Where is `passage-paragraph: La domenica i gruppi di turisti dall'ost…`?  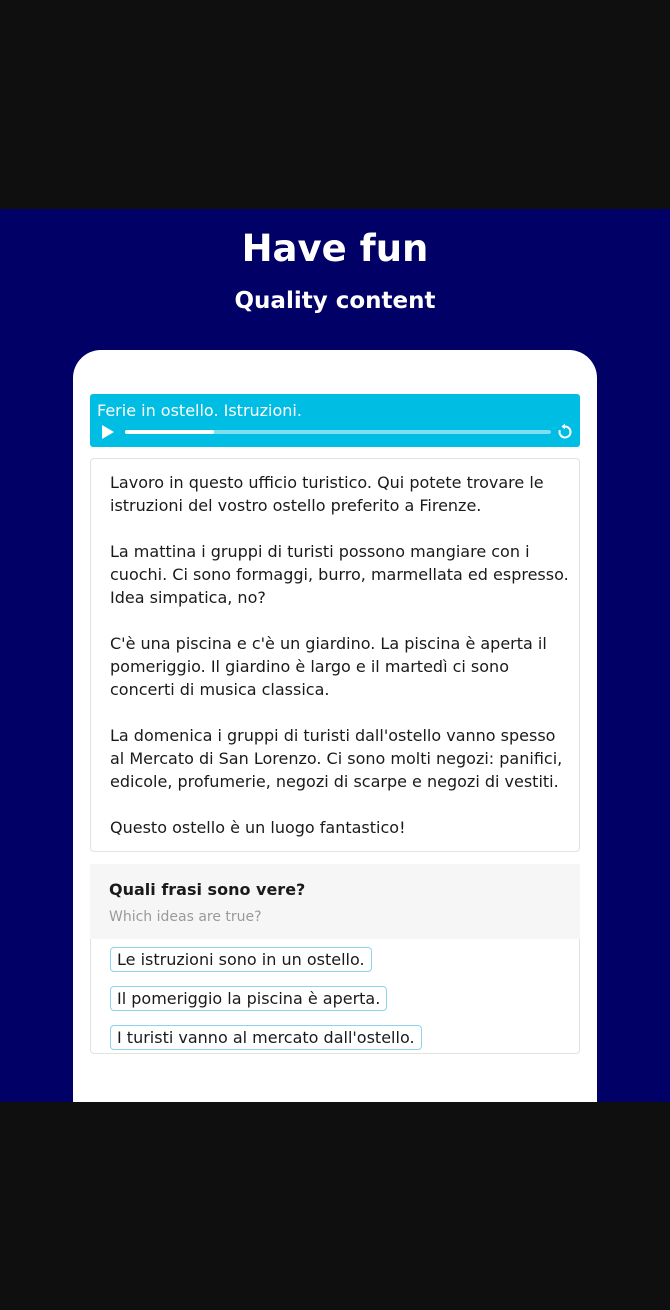 passage-paragraph: La domenica i gruppi di turisti dall'ost… is located at coordinates (336, 758).